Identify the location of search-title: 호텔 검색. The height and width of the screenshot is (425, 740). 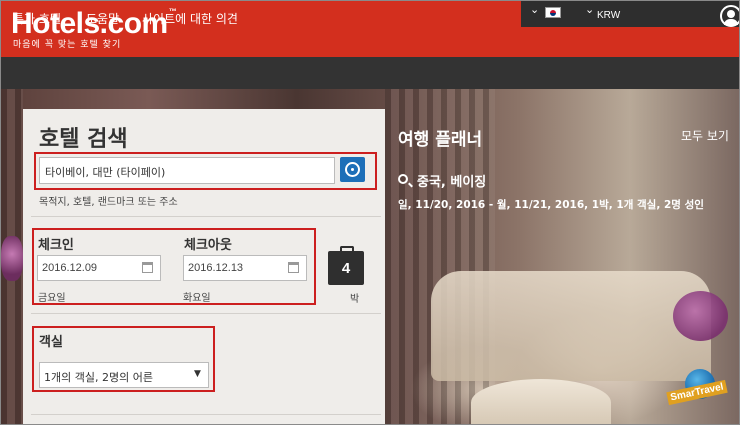
(83, 139).